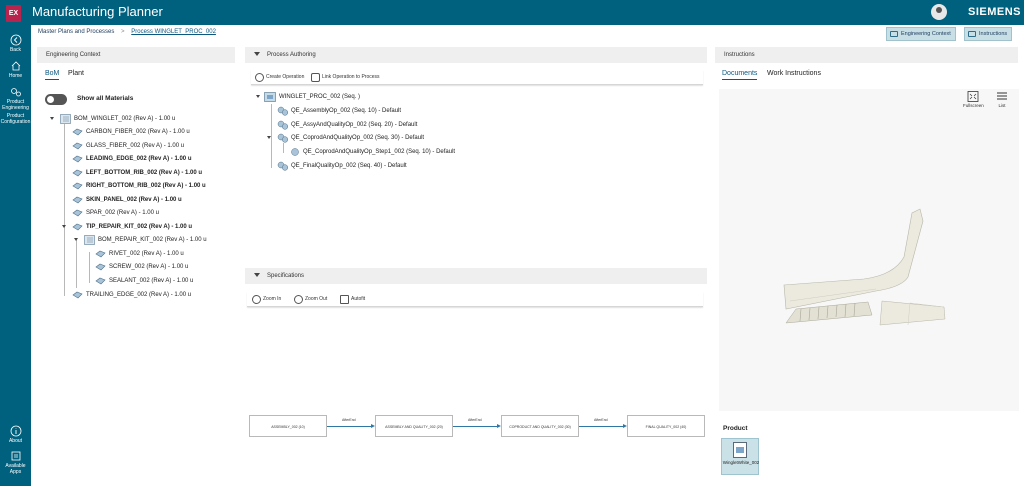 This screenshot has height=486, width=1024. I want to click on zoom-out-button: Zoom Out, so click(310, 299).